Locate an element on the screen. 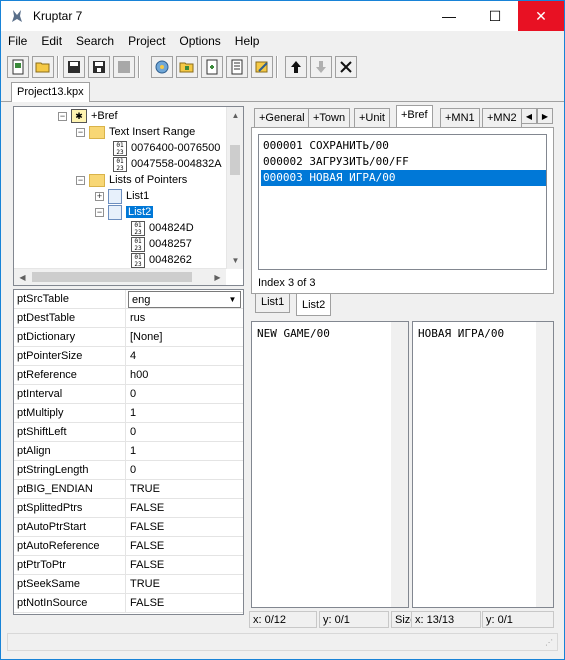 Image resolution: width=565 pixels, height=660 pixels. prop-row: ptMultiply 1 is located at coordinates (128, 413).